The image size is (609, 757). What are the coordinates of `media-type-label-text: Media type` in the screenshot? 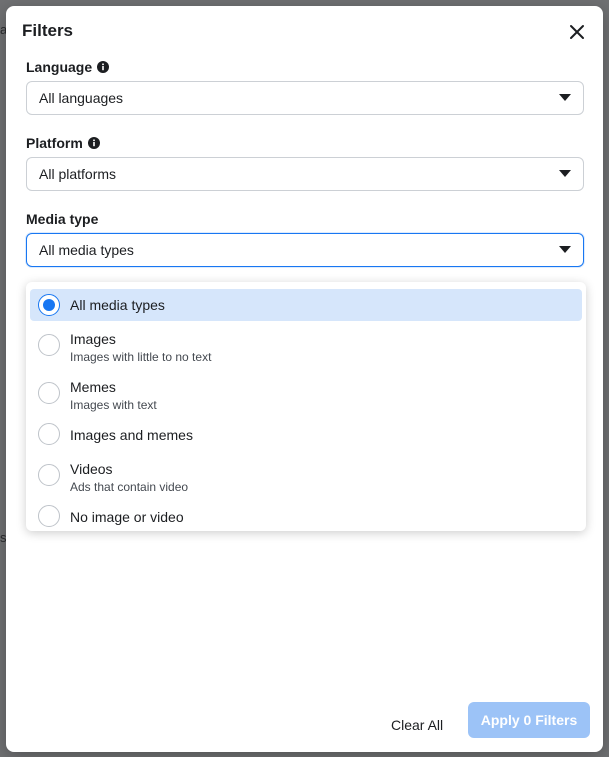 It's located at (62, 219).